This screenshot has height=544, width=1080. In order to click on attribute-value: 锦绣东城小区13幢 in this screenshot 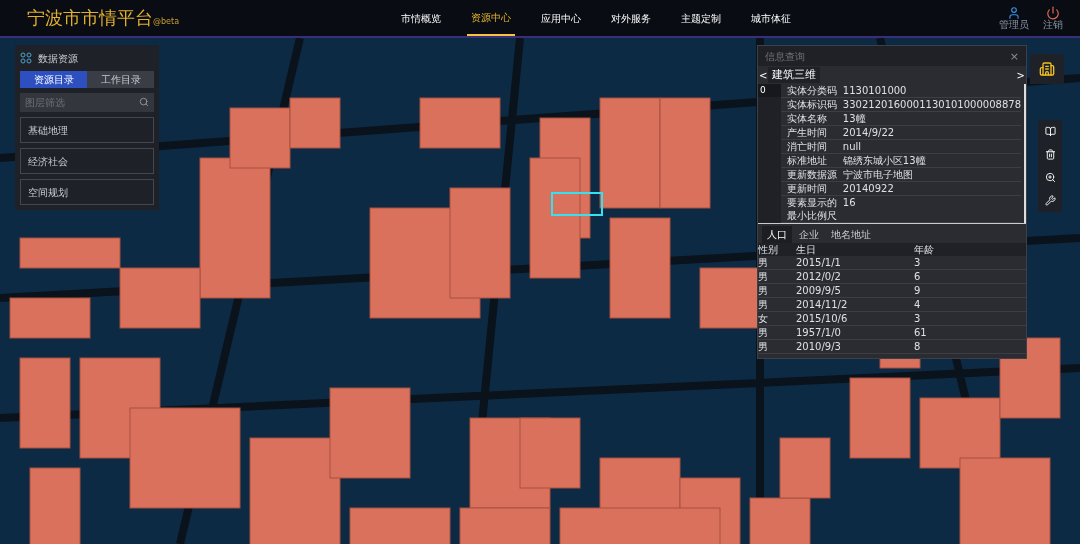, I will do `click(884, 160)`.